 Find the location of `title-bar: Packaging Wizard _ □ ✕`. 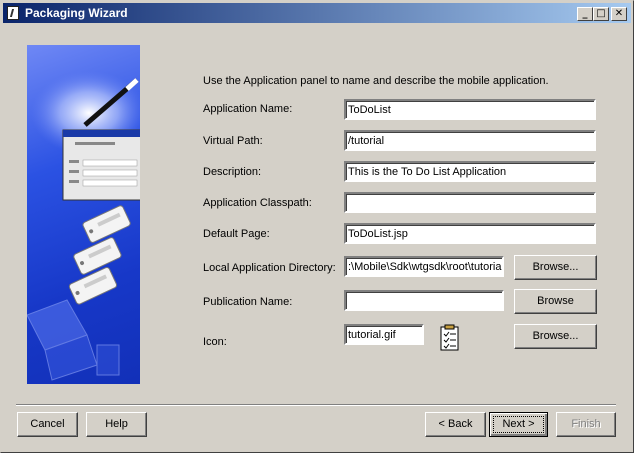

title-bar: Packaging Wizard _ □ ✕ is located at coordinates (317, 13).